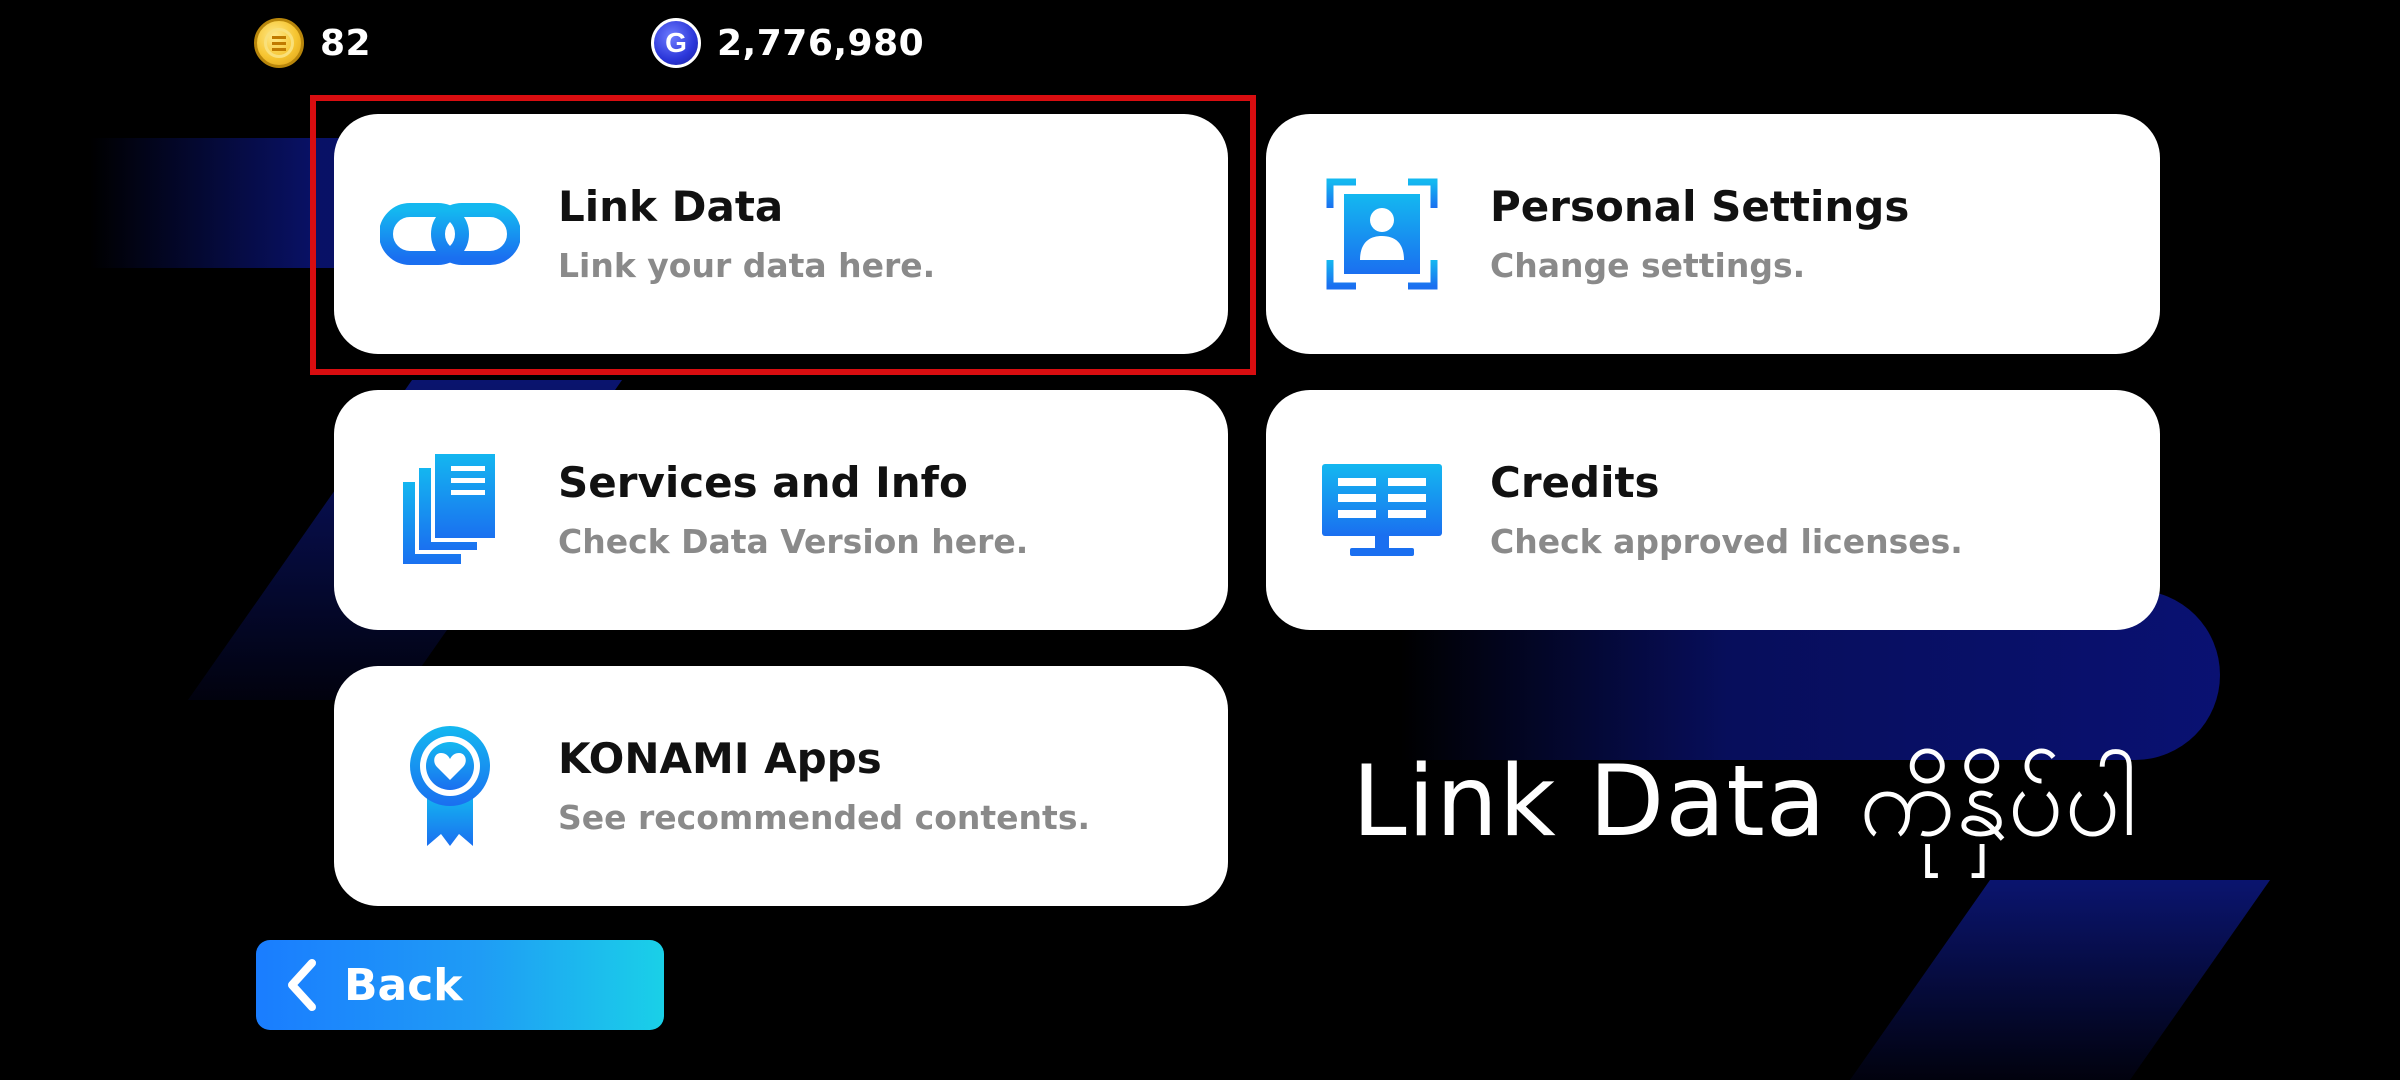 The width and height of the screenshot is (2400, 1080). I want to click on link-data-title: Link Data, so click(671, 206).